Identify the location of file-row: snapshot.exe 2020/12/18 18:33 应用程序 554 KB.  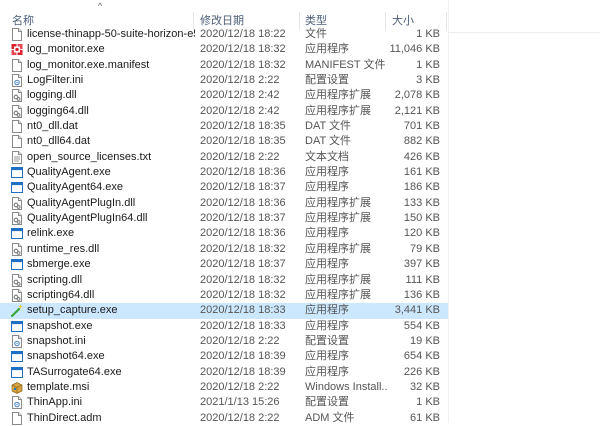
(224, 326).